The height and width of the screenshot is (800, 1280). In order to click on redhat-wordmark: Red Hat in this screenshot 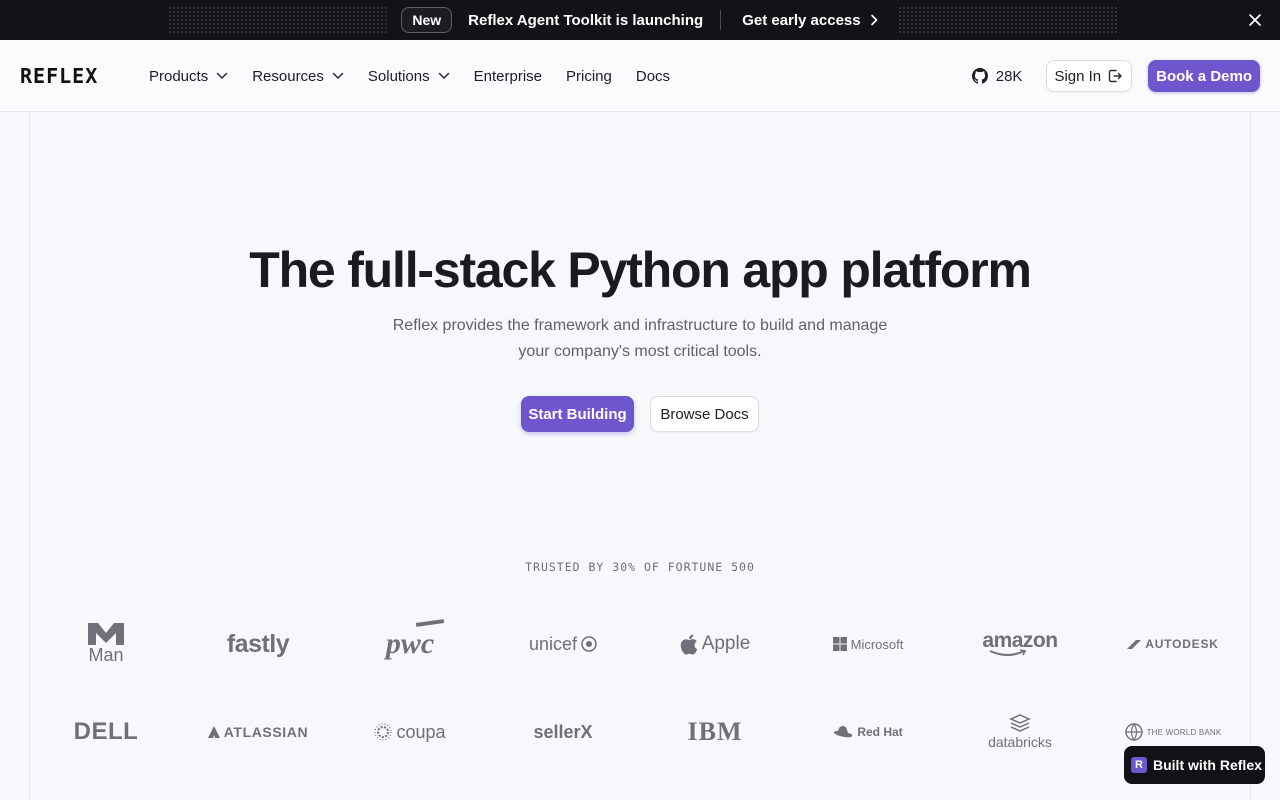, I will do `click(880, 732)`.